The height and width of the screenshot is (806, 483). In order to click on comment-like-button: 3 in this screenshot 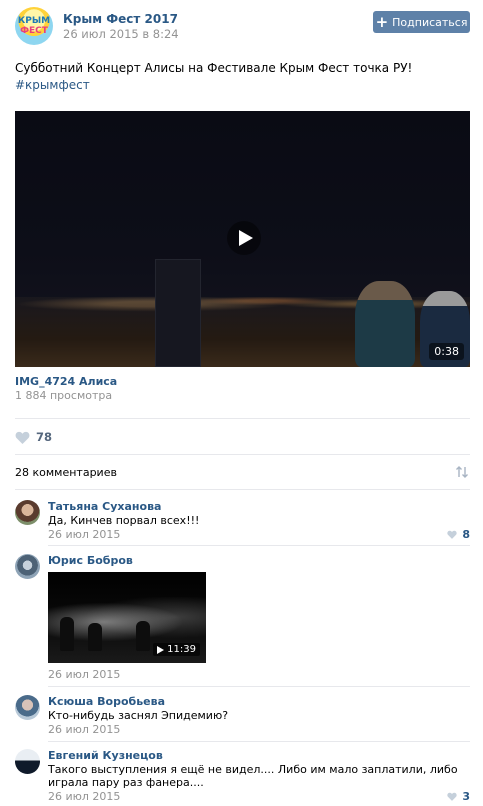, I will do `click(458, 796)`.